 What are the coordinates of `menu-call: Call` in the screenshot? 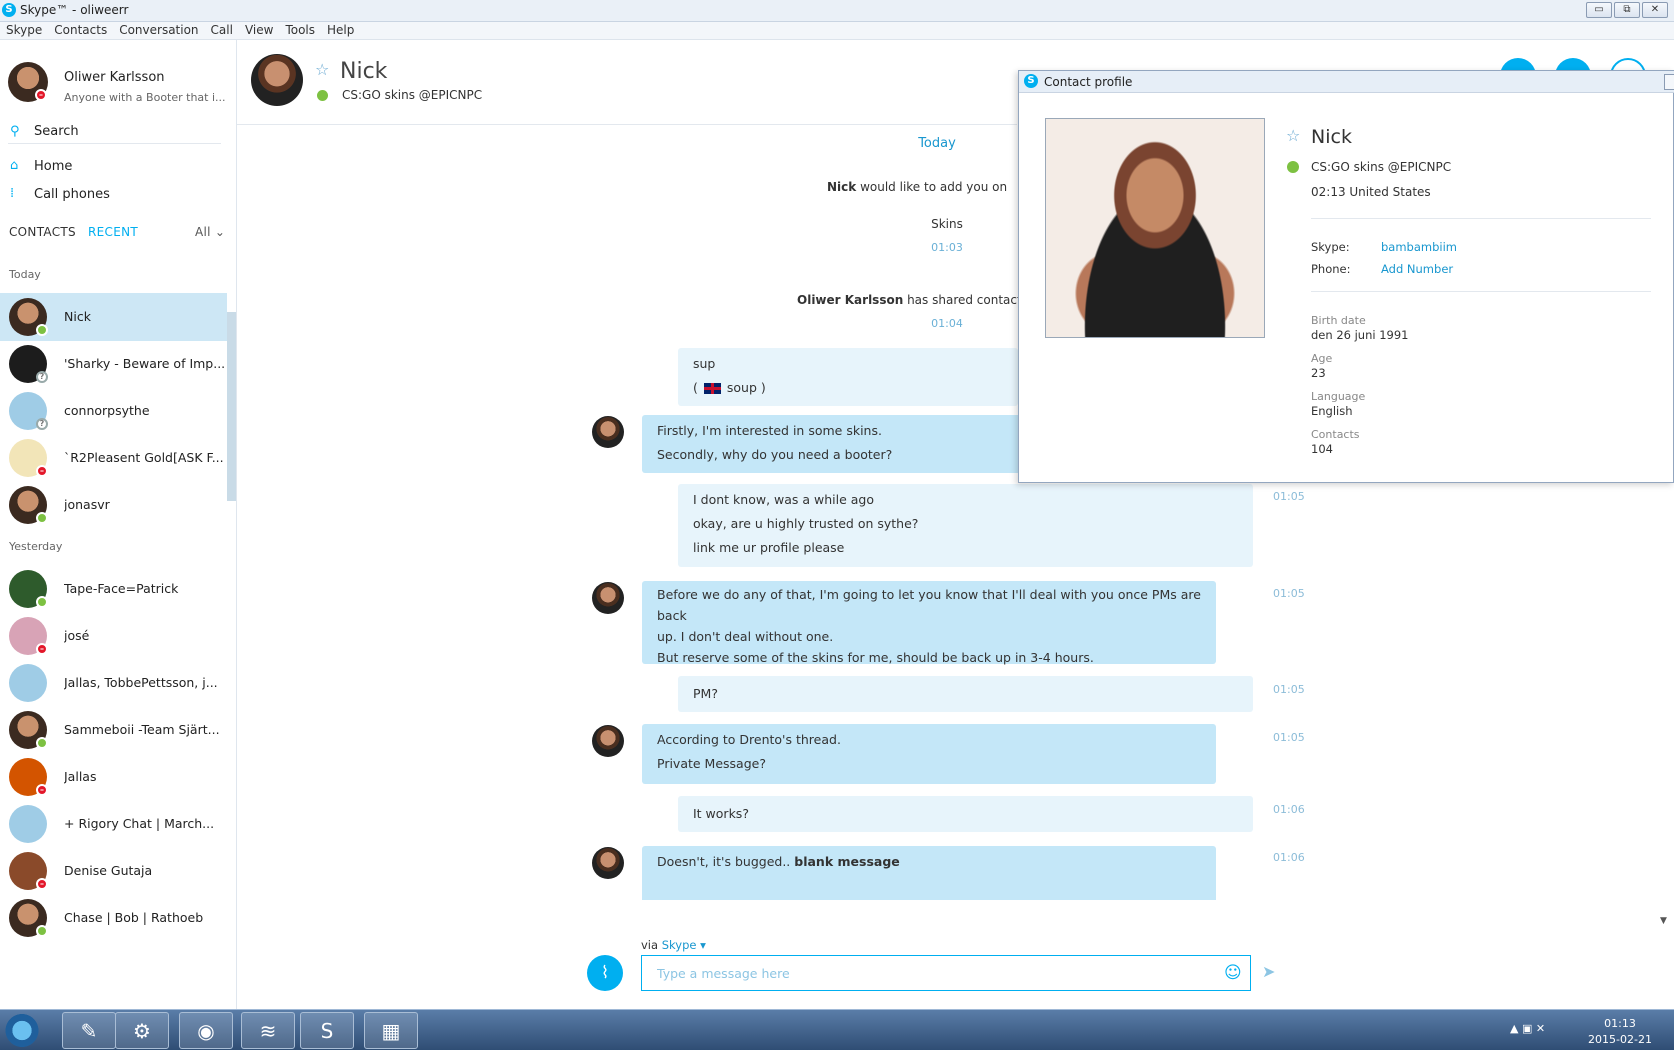 It's located at (222, 30).